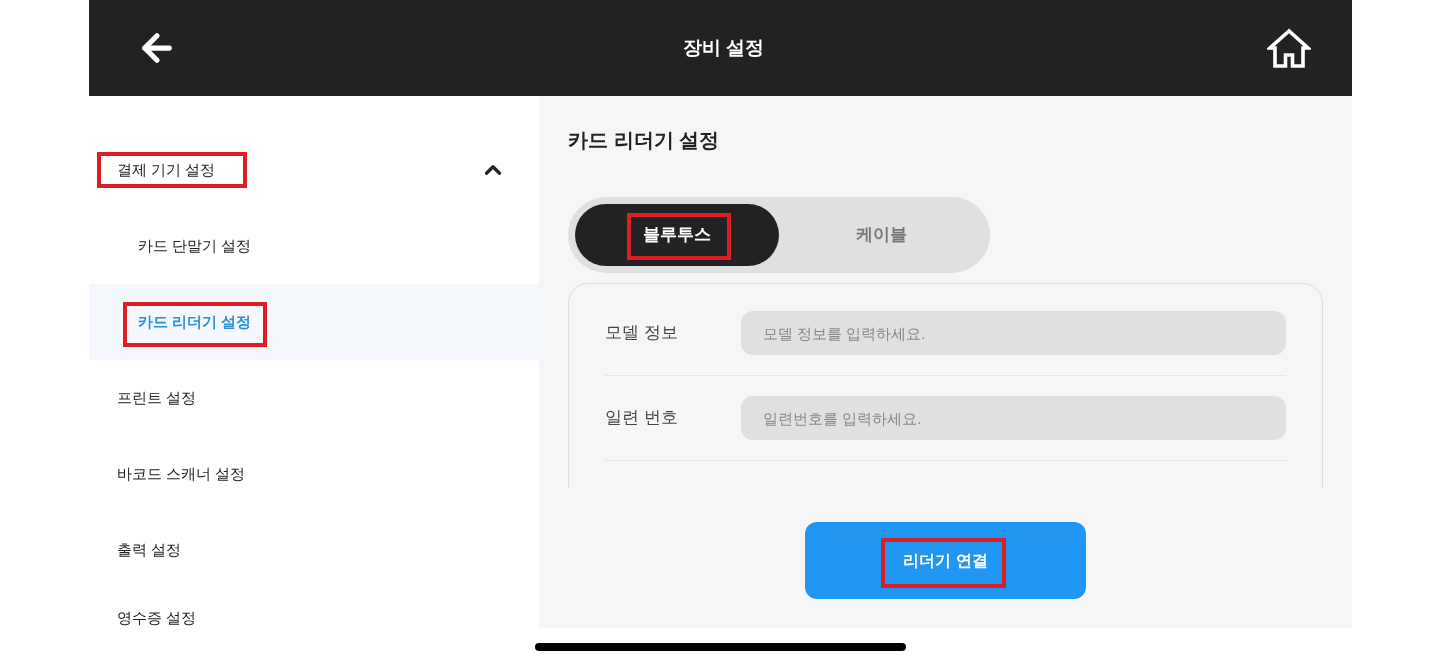  What do you see at coordinates (1013, 333) in the screenshot?
I see `text-input-field: 모델 정보를 입력하세요.` at bounding box center [1013, 333].